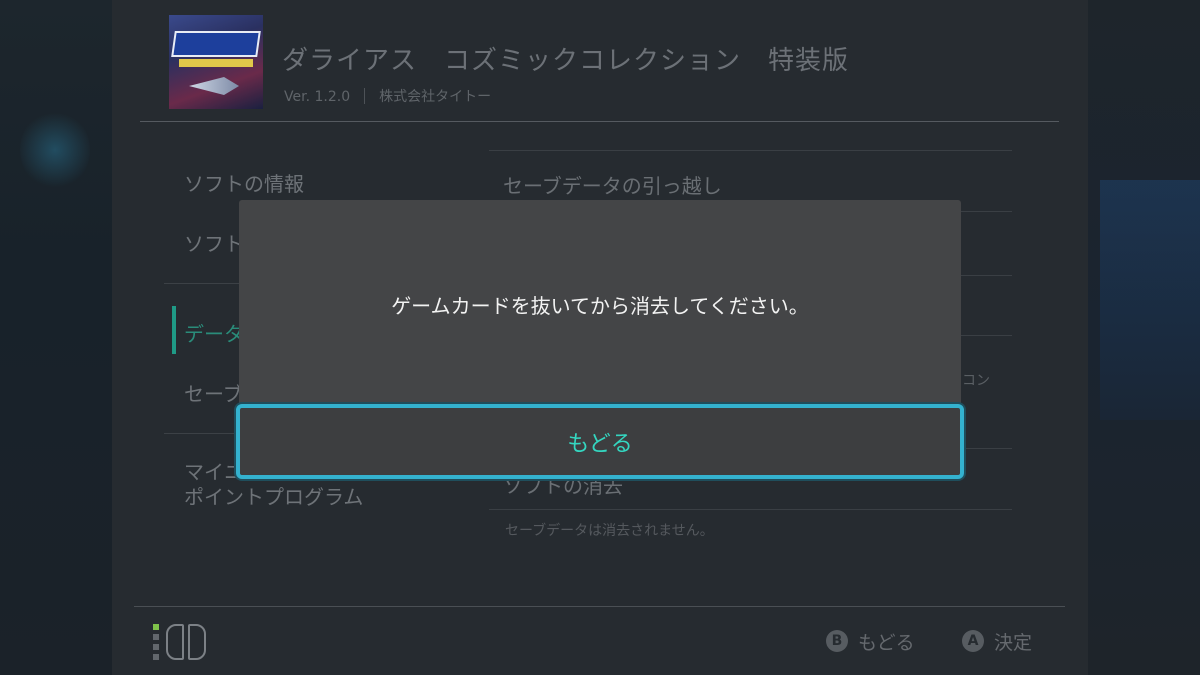 The height and width of the screenshot is (675, 1200). I want to click on dialog-message: ゲームカードを抜いてから消去してください。, so click(600, 306).